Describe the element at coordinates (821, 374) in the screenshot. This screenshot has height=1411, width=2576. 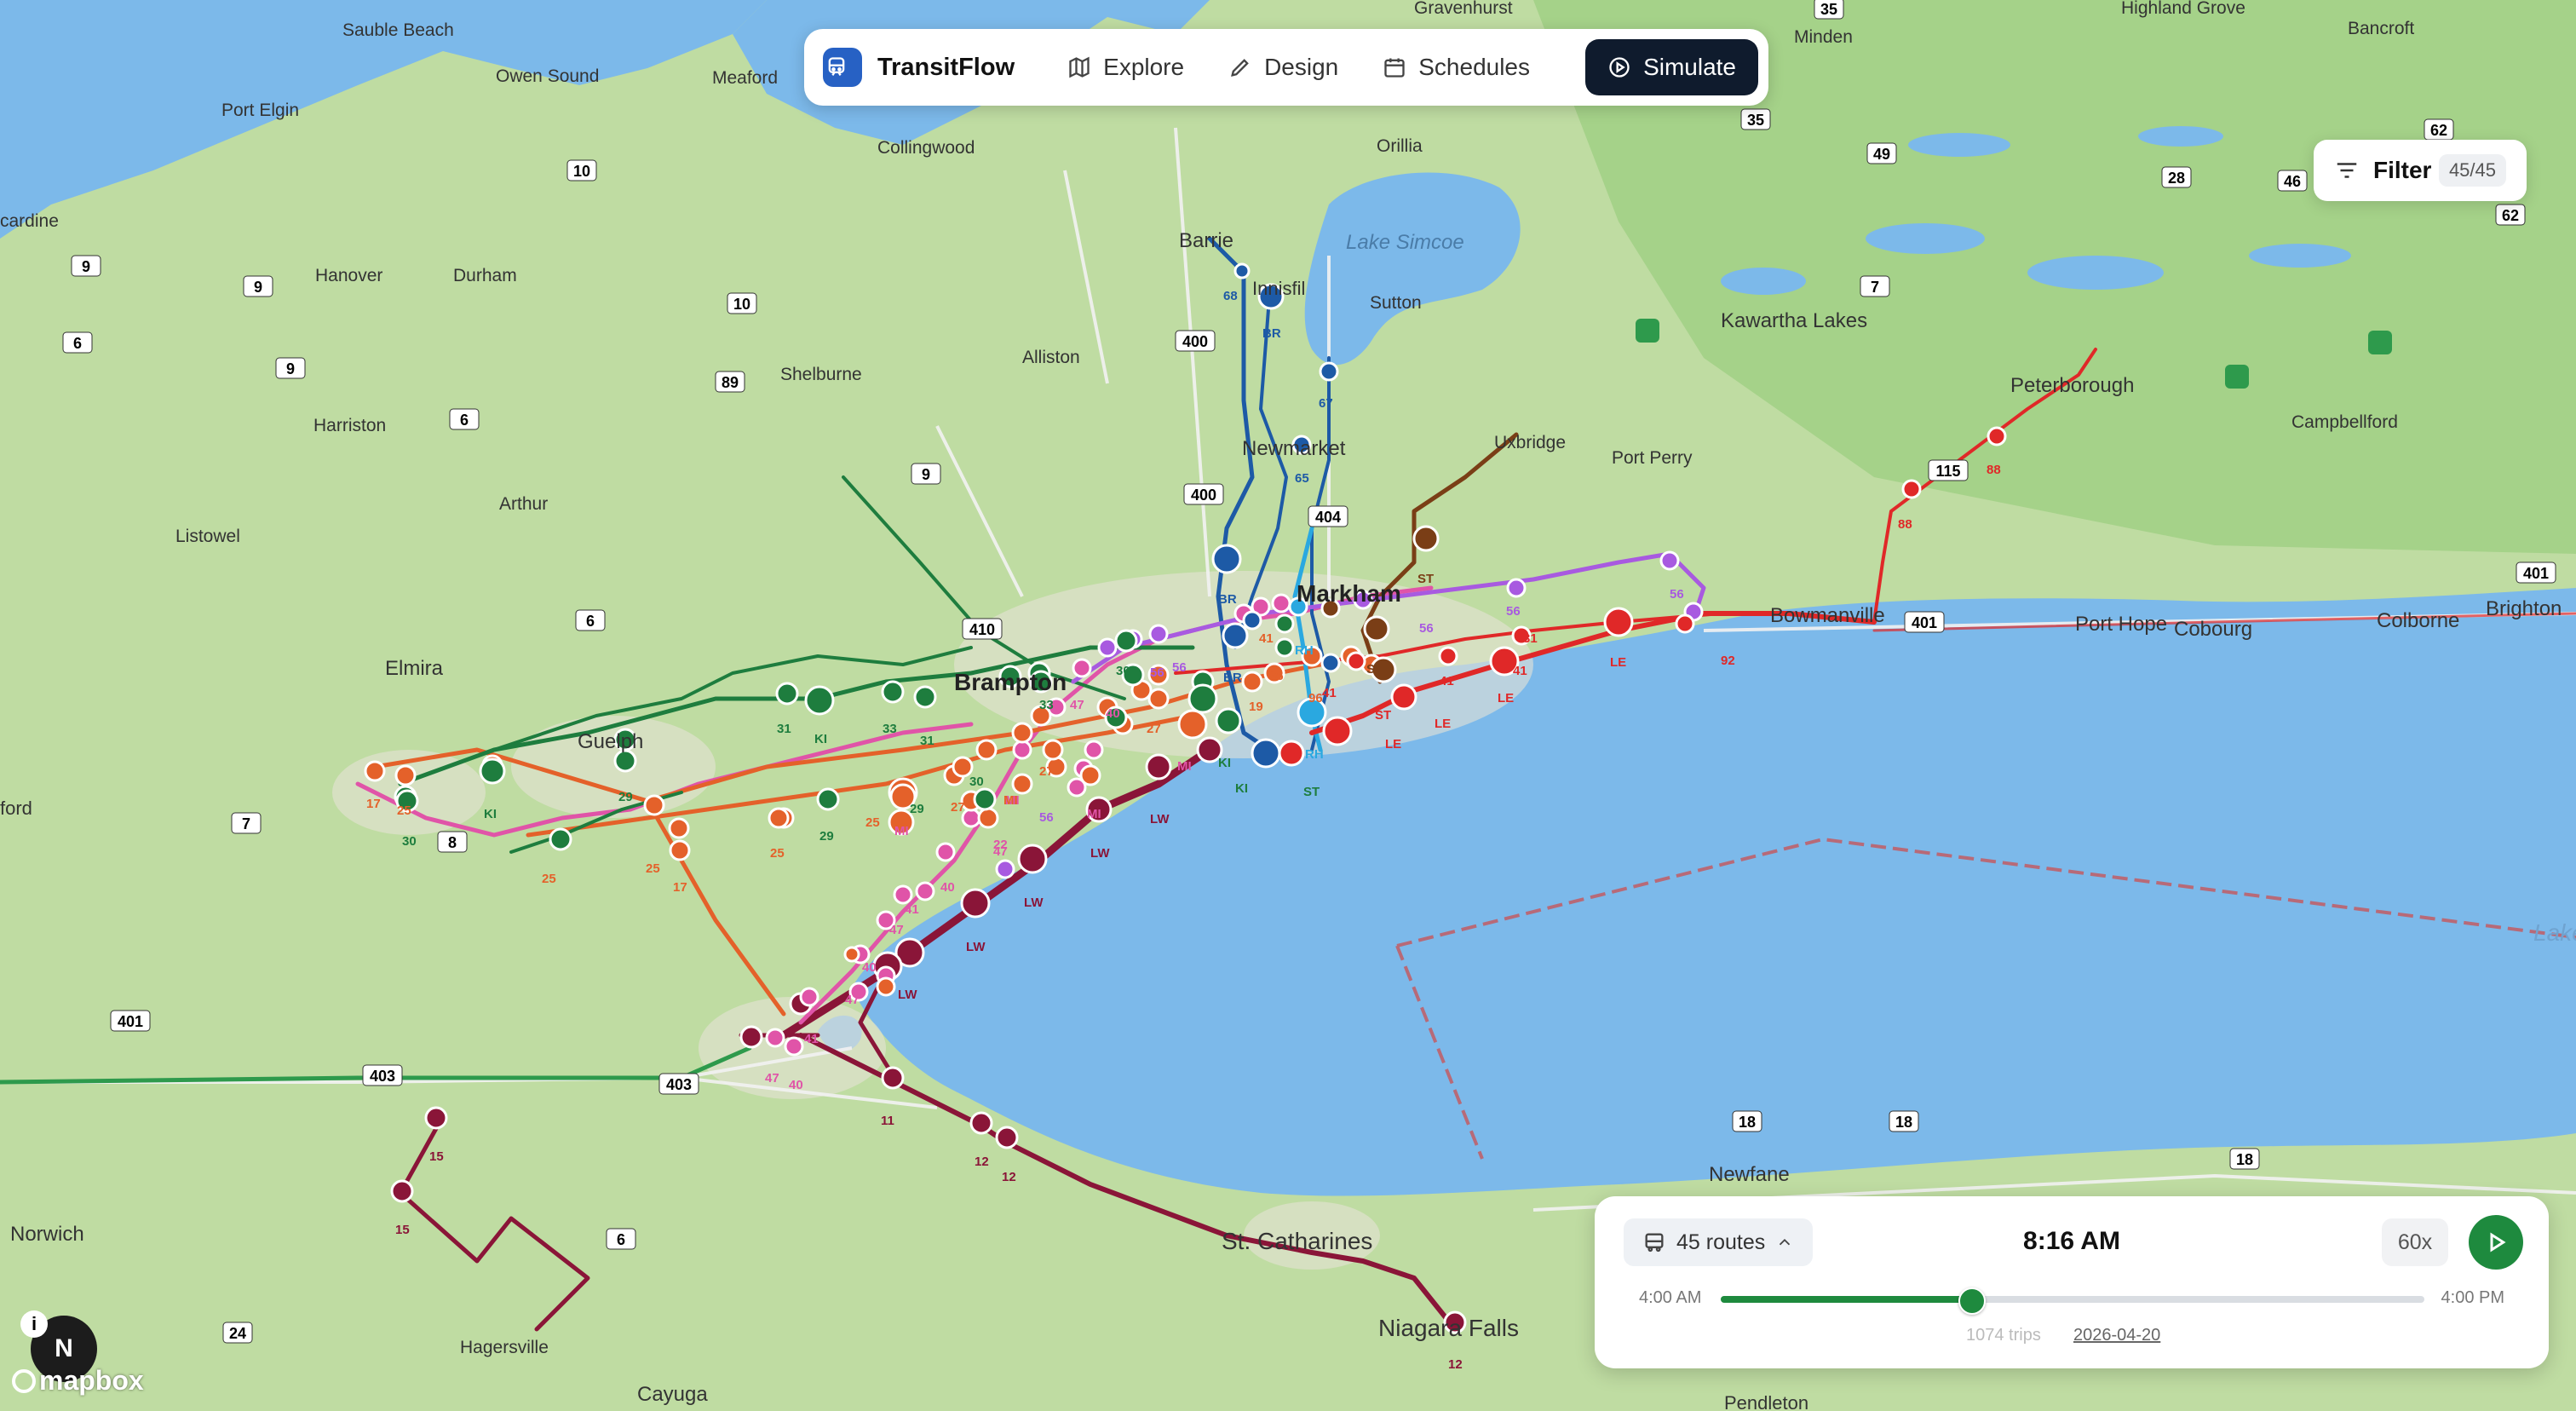
I see `svg-text: Shelburne` at that location.